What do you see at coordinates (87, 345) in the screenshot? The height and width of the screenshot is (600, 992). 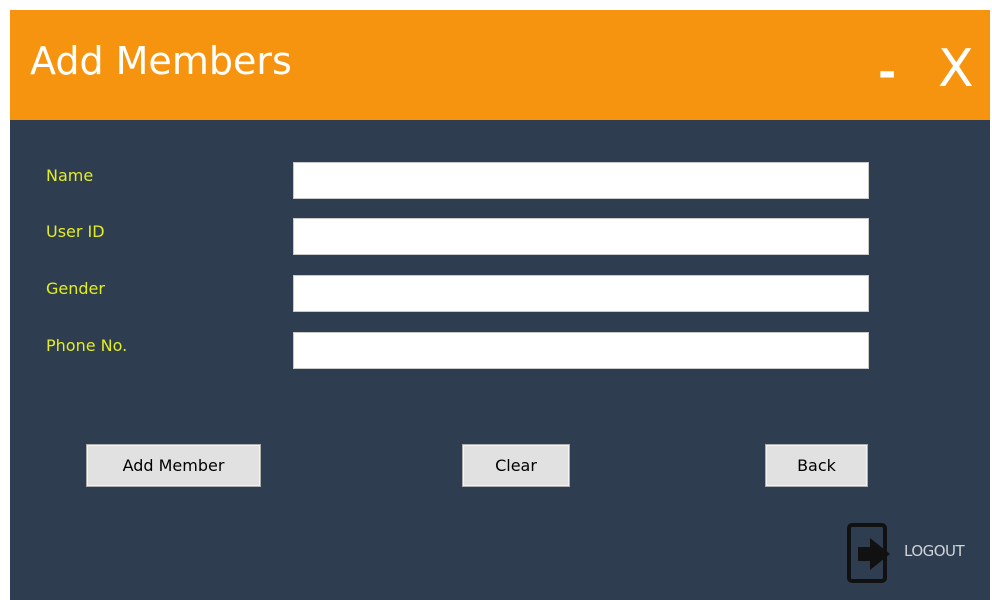 I see `phone-no-label: Phone No.` at bounding box center [87, 345].